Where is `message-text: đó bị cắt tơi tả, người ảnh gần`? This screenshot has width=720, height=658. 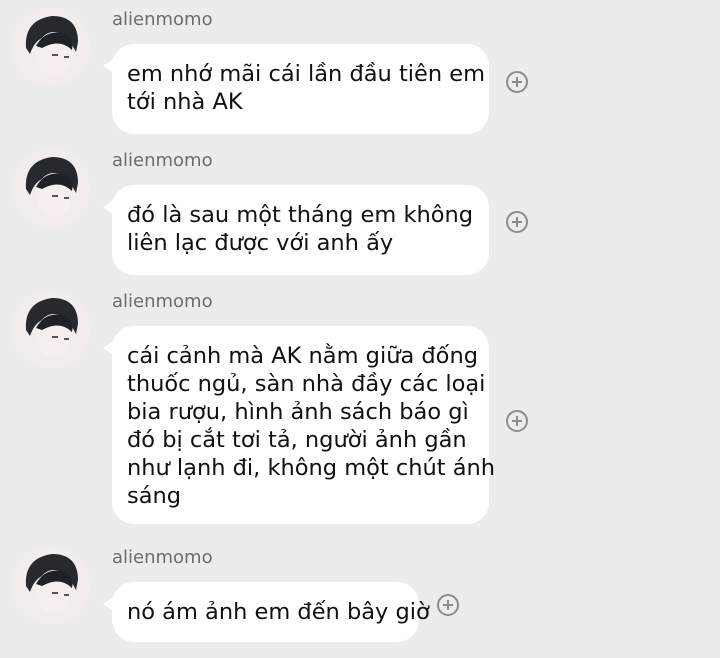 message-text: đó bị cắt tơi tả, người ảnh gần is located at coordinates (297, 440).